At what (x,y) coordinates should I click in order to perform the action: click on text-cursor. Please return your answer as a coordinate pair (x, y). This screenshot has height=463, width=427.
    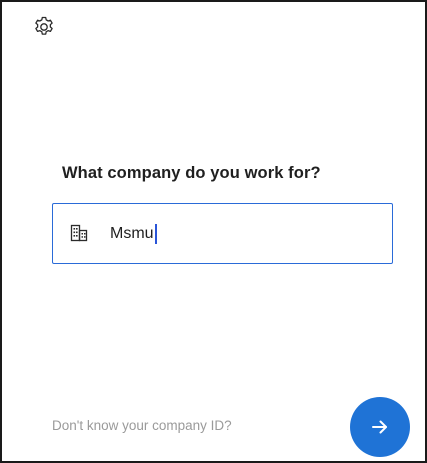
    Looking at the image, I should click on (155, 234).